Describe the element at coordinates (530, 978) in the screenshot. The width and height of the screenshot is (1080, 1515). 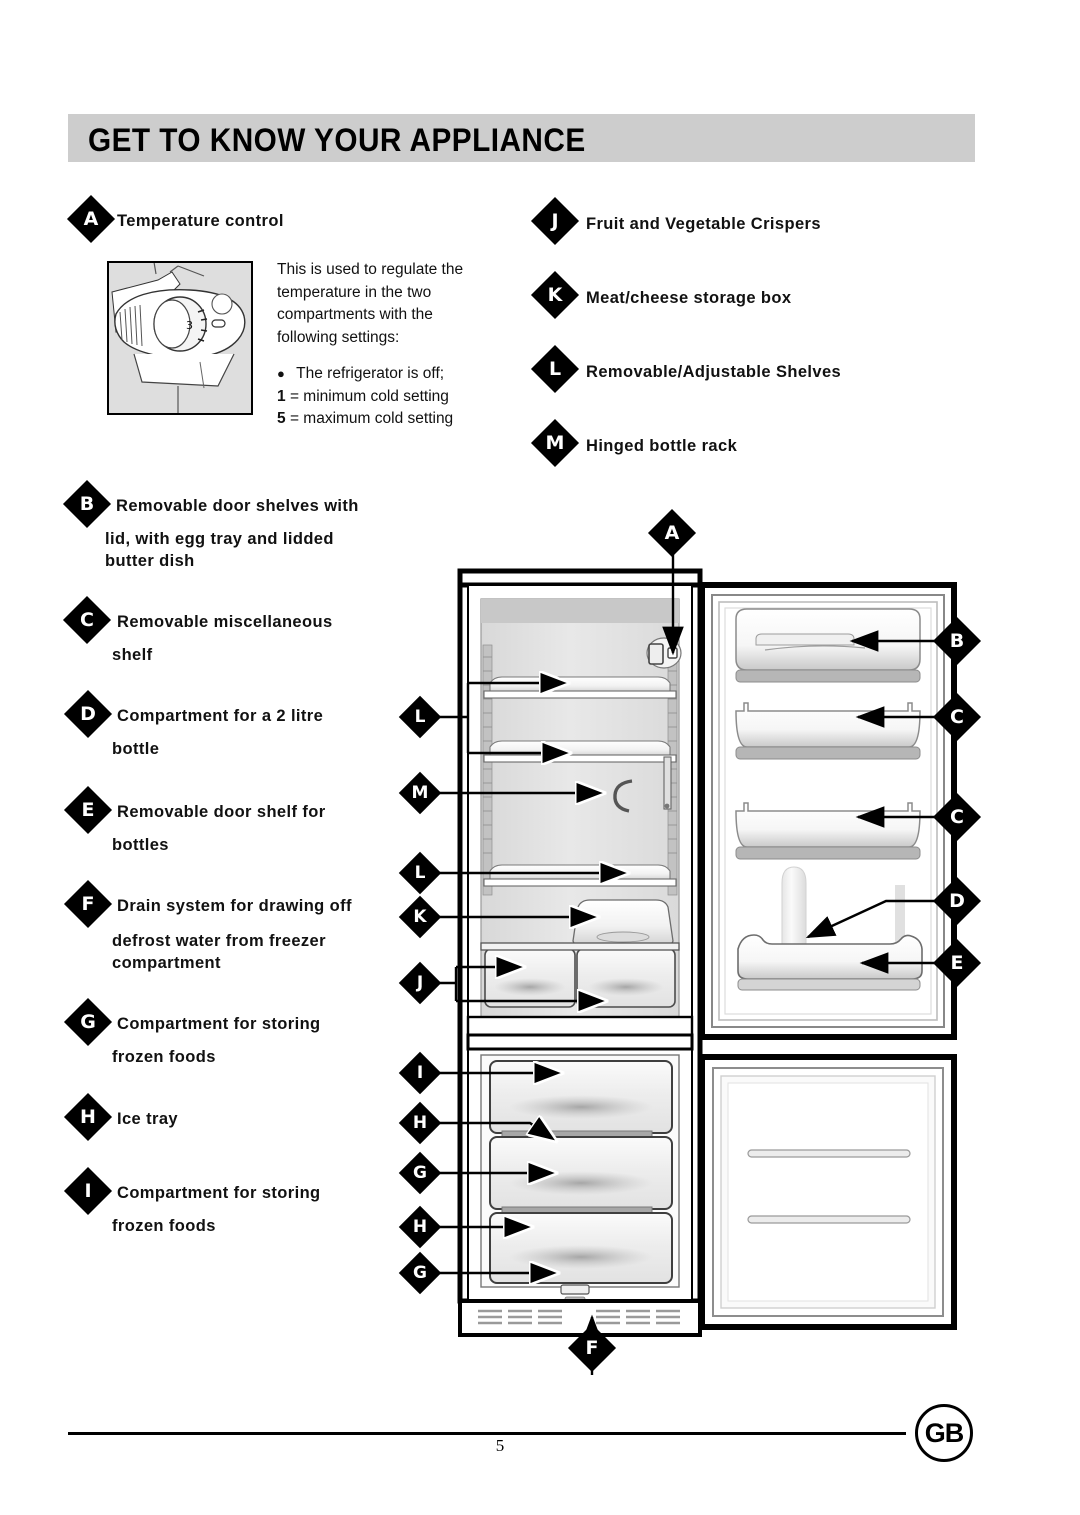
I see `crisper-drawer-left` at that location.